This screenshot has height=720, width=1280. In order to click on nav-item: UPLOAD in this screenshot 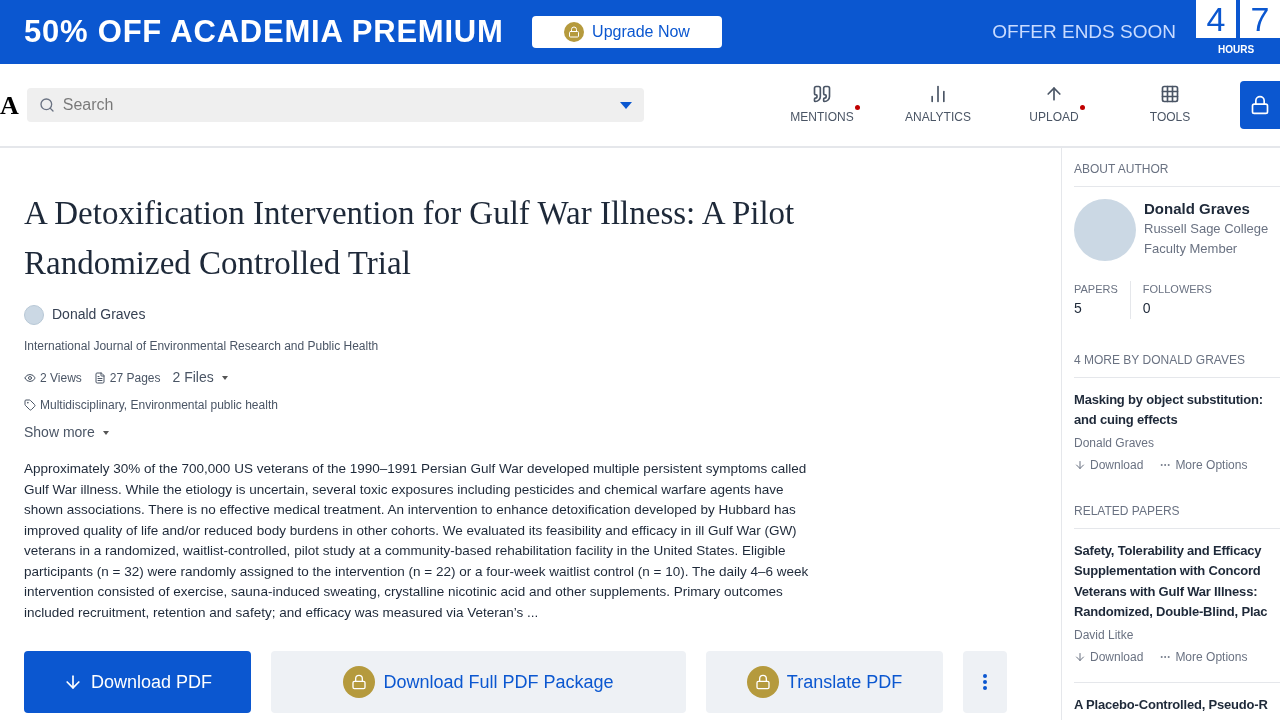, I will do `click(1054, 105)`.